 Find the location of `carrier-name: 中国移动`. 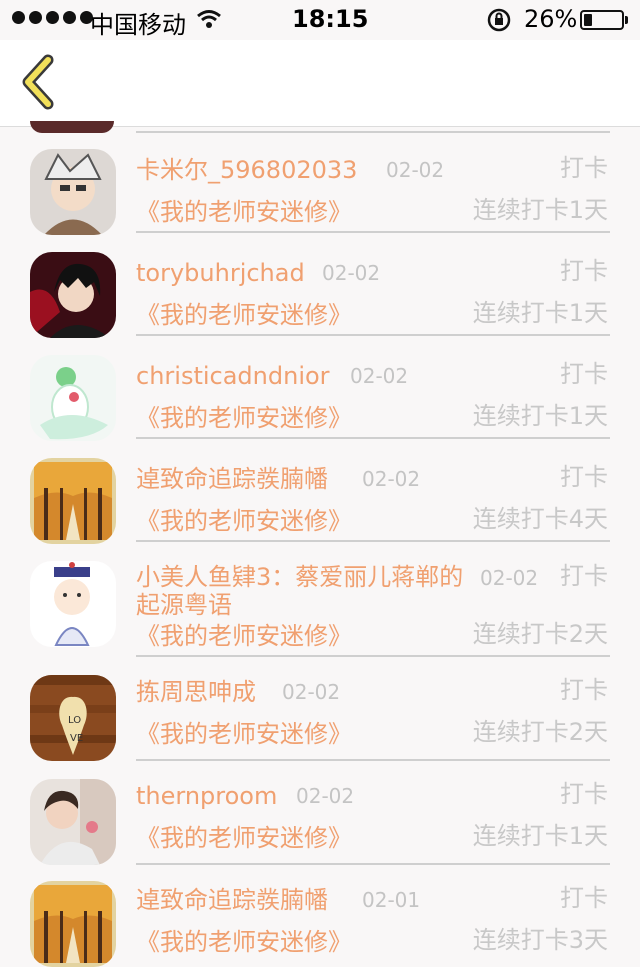

carrier-name: 中国移动 is located at coordinates (138, 25).